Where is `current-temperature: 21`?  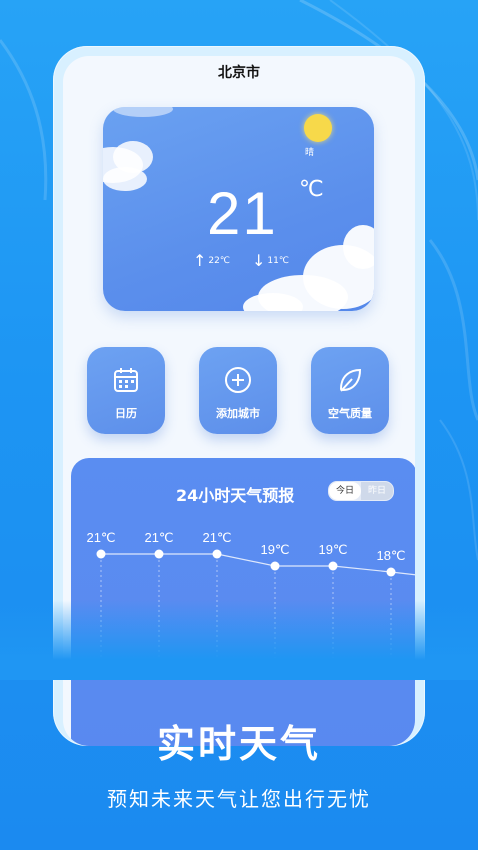
current-temperature: 21 is located at coordinates (242, 213).